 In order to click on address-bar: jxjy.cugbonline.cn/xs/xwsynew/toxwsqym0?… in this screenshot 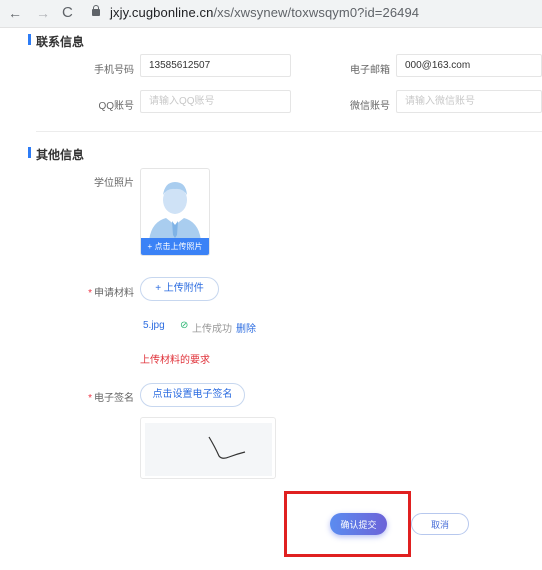, I will do `click(264, 12)`.